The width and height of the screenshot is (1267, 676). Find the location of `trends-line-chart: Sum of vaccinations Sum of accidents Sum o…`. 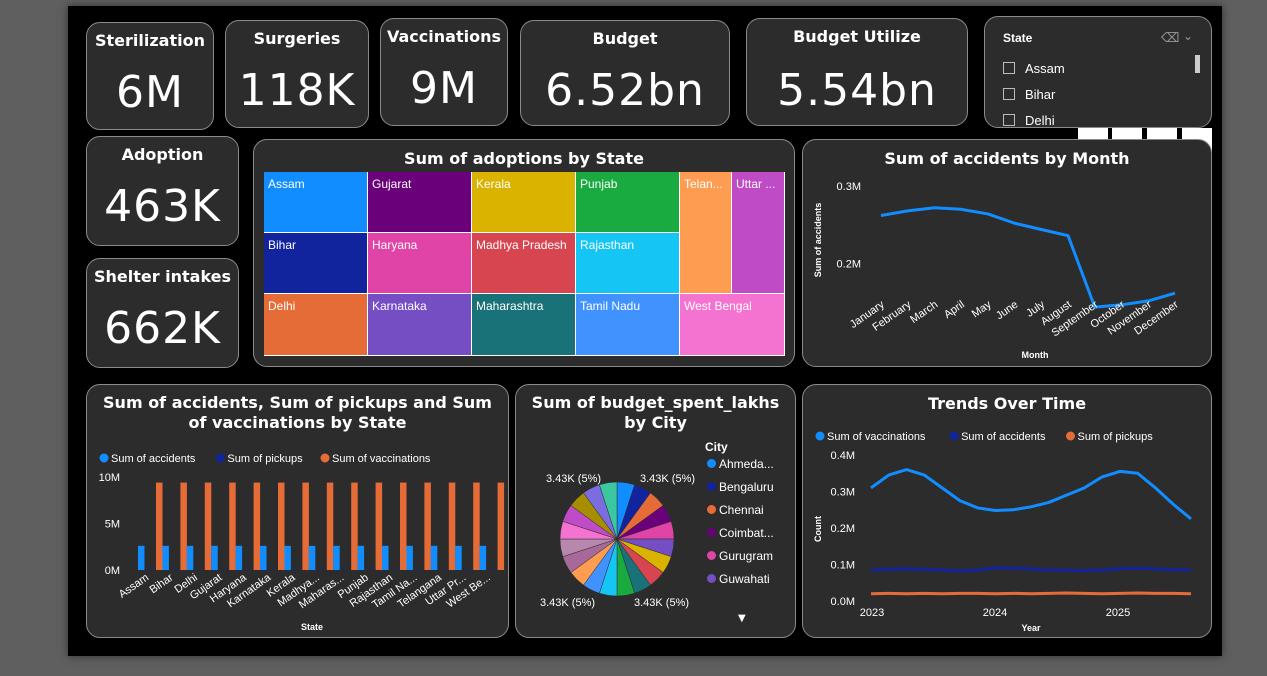

trends-line-chart: Sum of vaccinations Sum of accidents Sum o… is located at coordinates (1007, 511).